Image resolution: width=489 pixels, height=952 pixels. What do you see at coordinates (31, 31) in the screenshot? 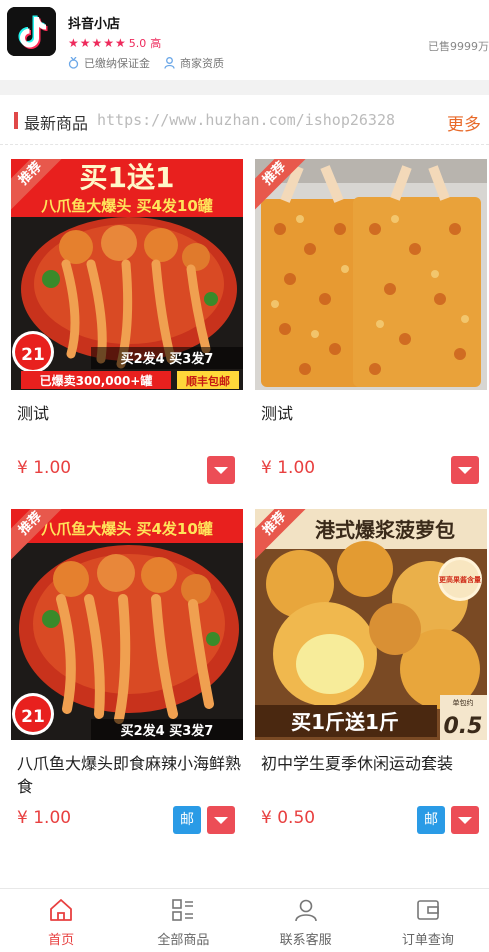
I see `douyin-logo-icon` at bounding box center [31, 31].